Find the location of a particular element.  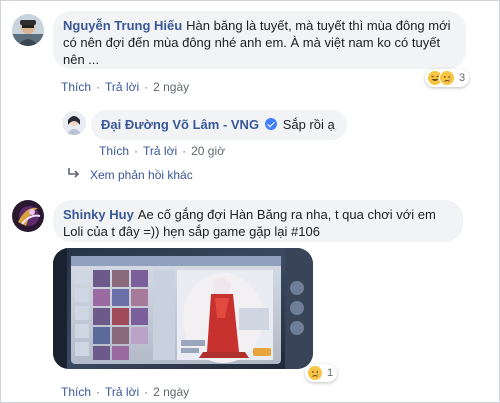

reply-bubble: Đại Đường Võ Lâm - VNG Sắp rồi ạ is located at coordinates (219, 125).